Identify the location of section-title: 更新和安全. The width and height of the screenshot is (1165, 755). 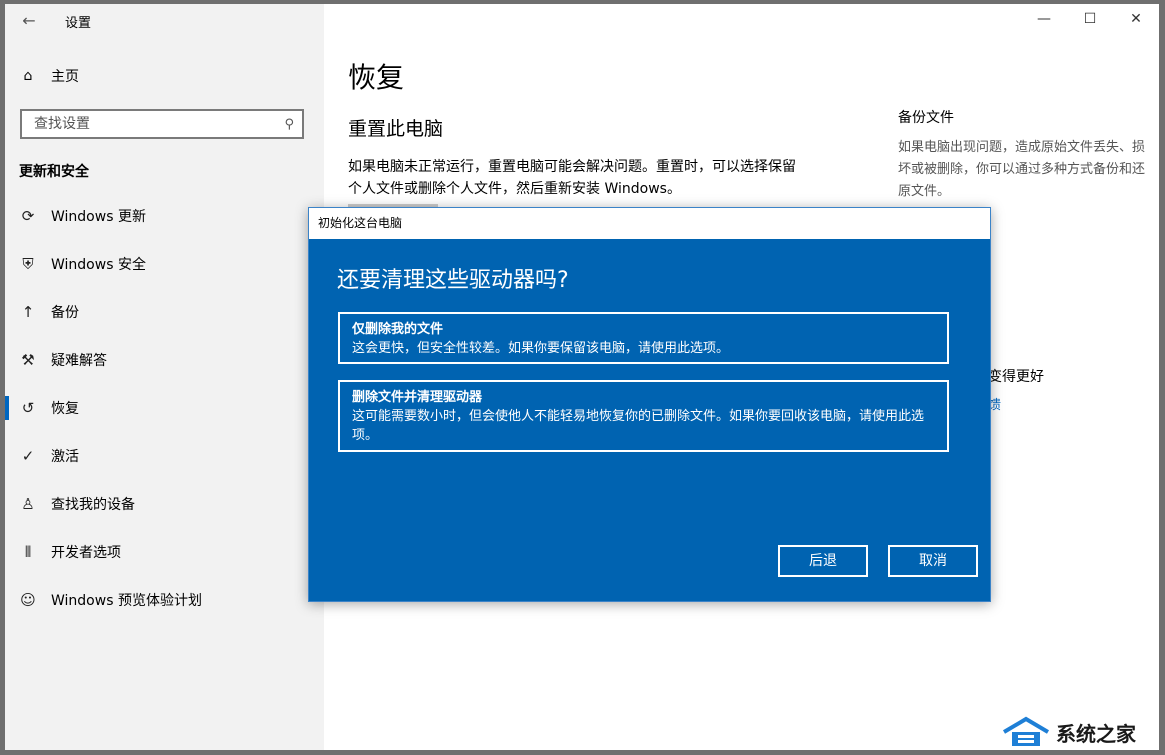
(54, 172).